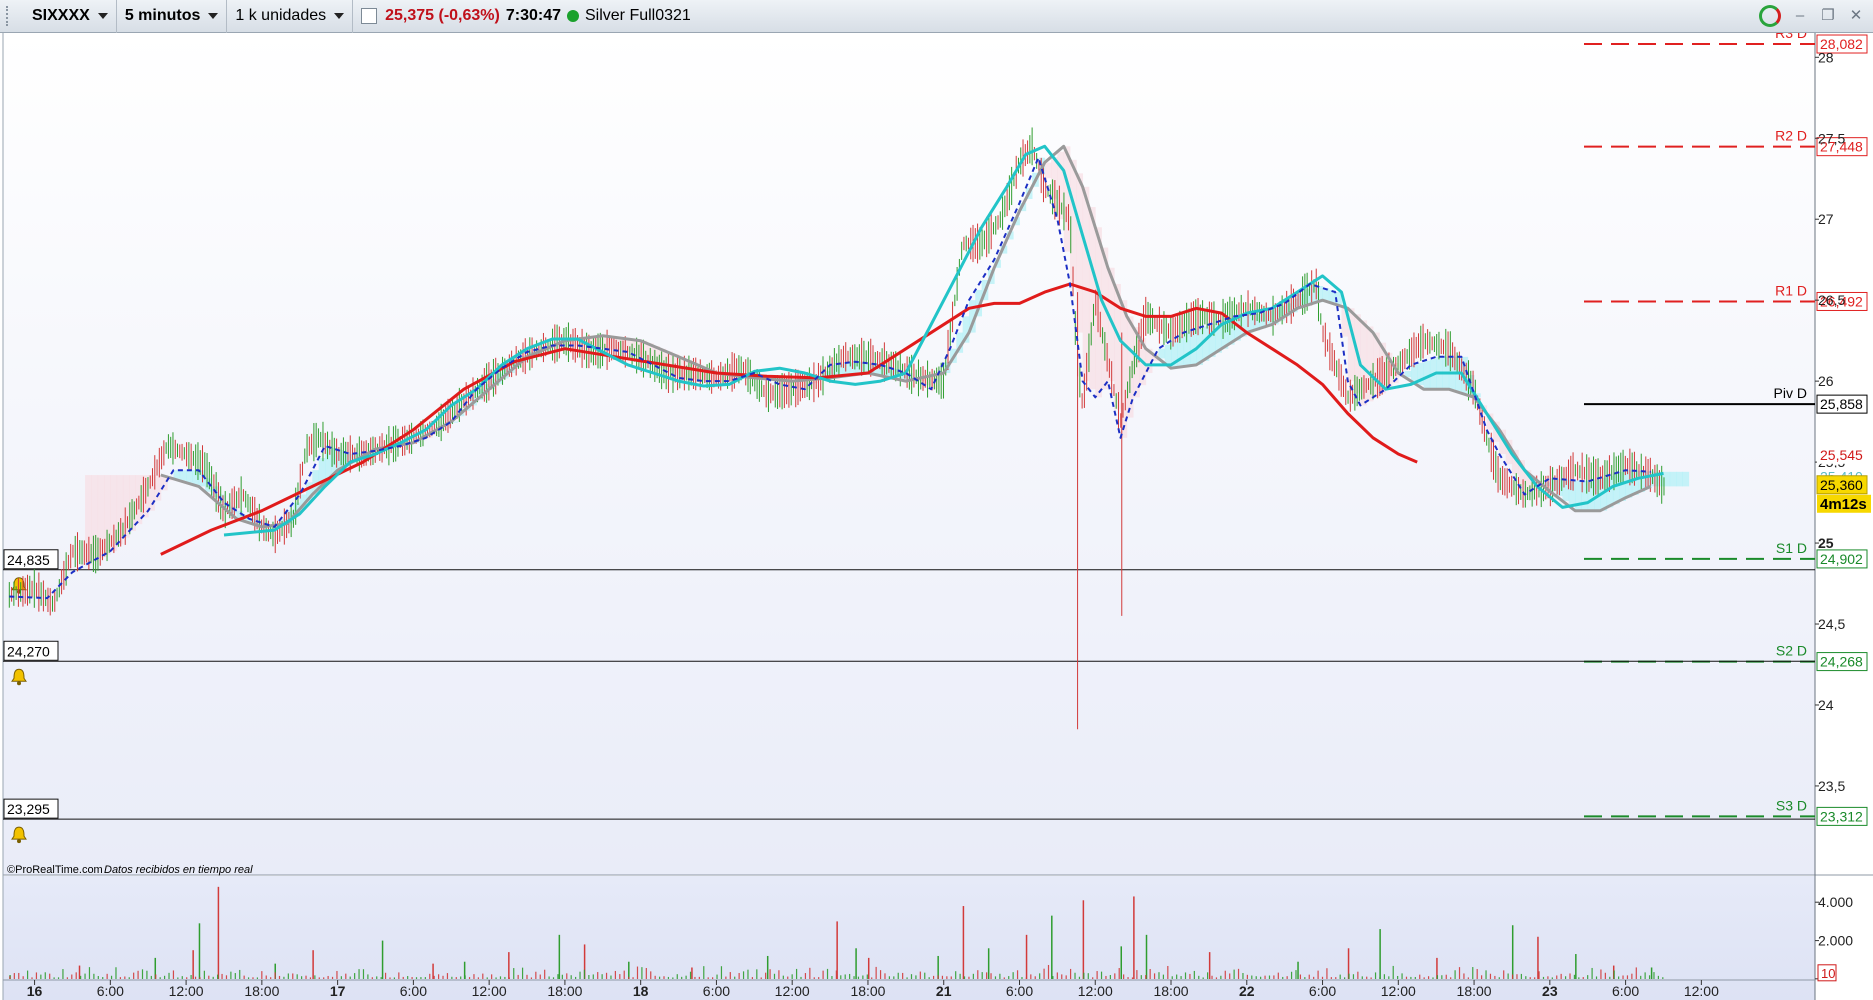  What do you see at coordinates (1828, 16) in the screenshot?
I see `restore-icon: ❐` at bounding box center [1828, 16].